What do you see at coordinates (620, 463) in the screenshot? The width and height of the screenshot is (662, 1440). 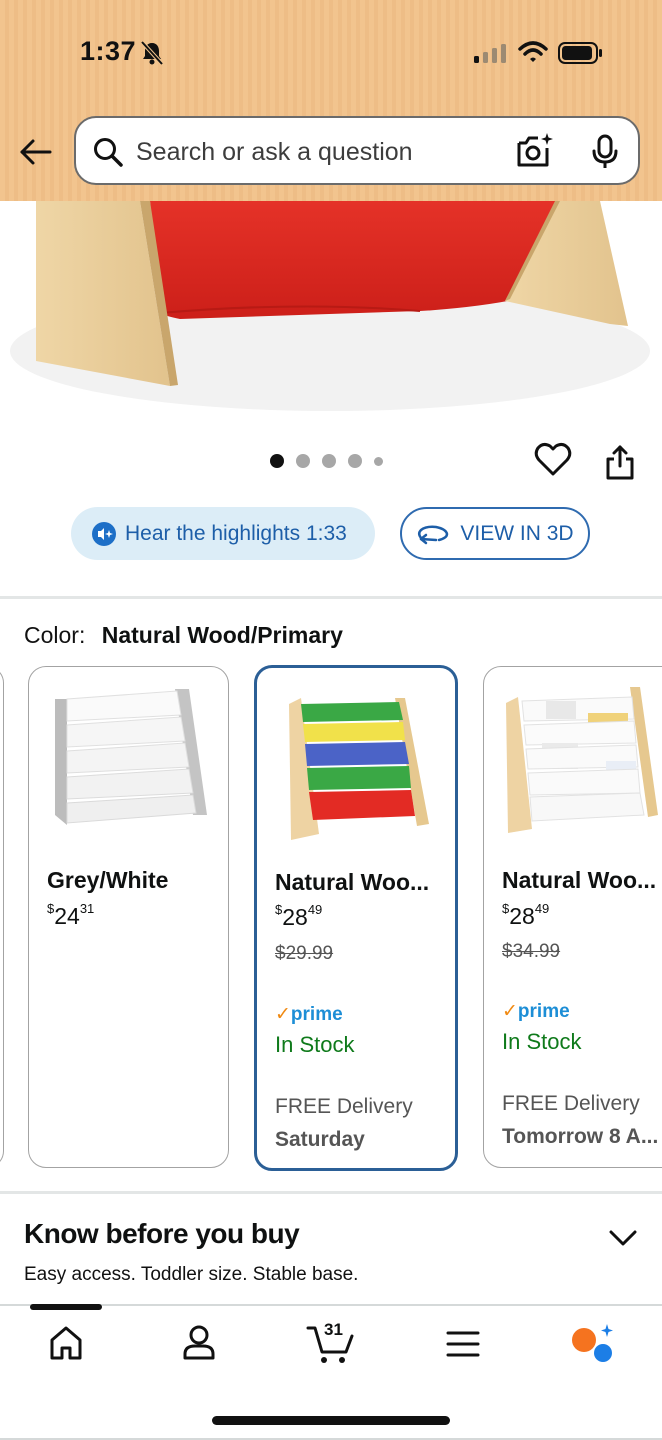 I see `share-icon` at bounding box center [620, 463].